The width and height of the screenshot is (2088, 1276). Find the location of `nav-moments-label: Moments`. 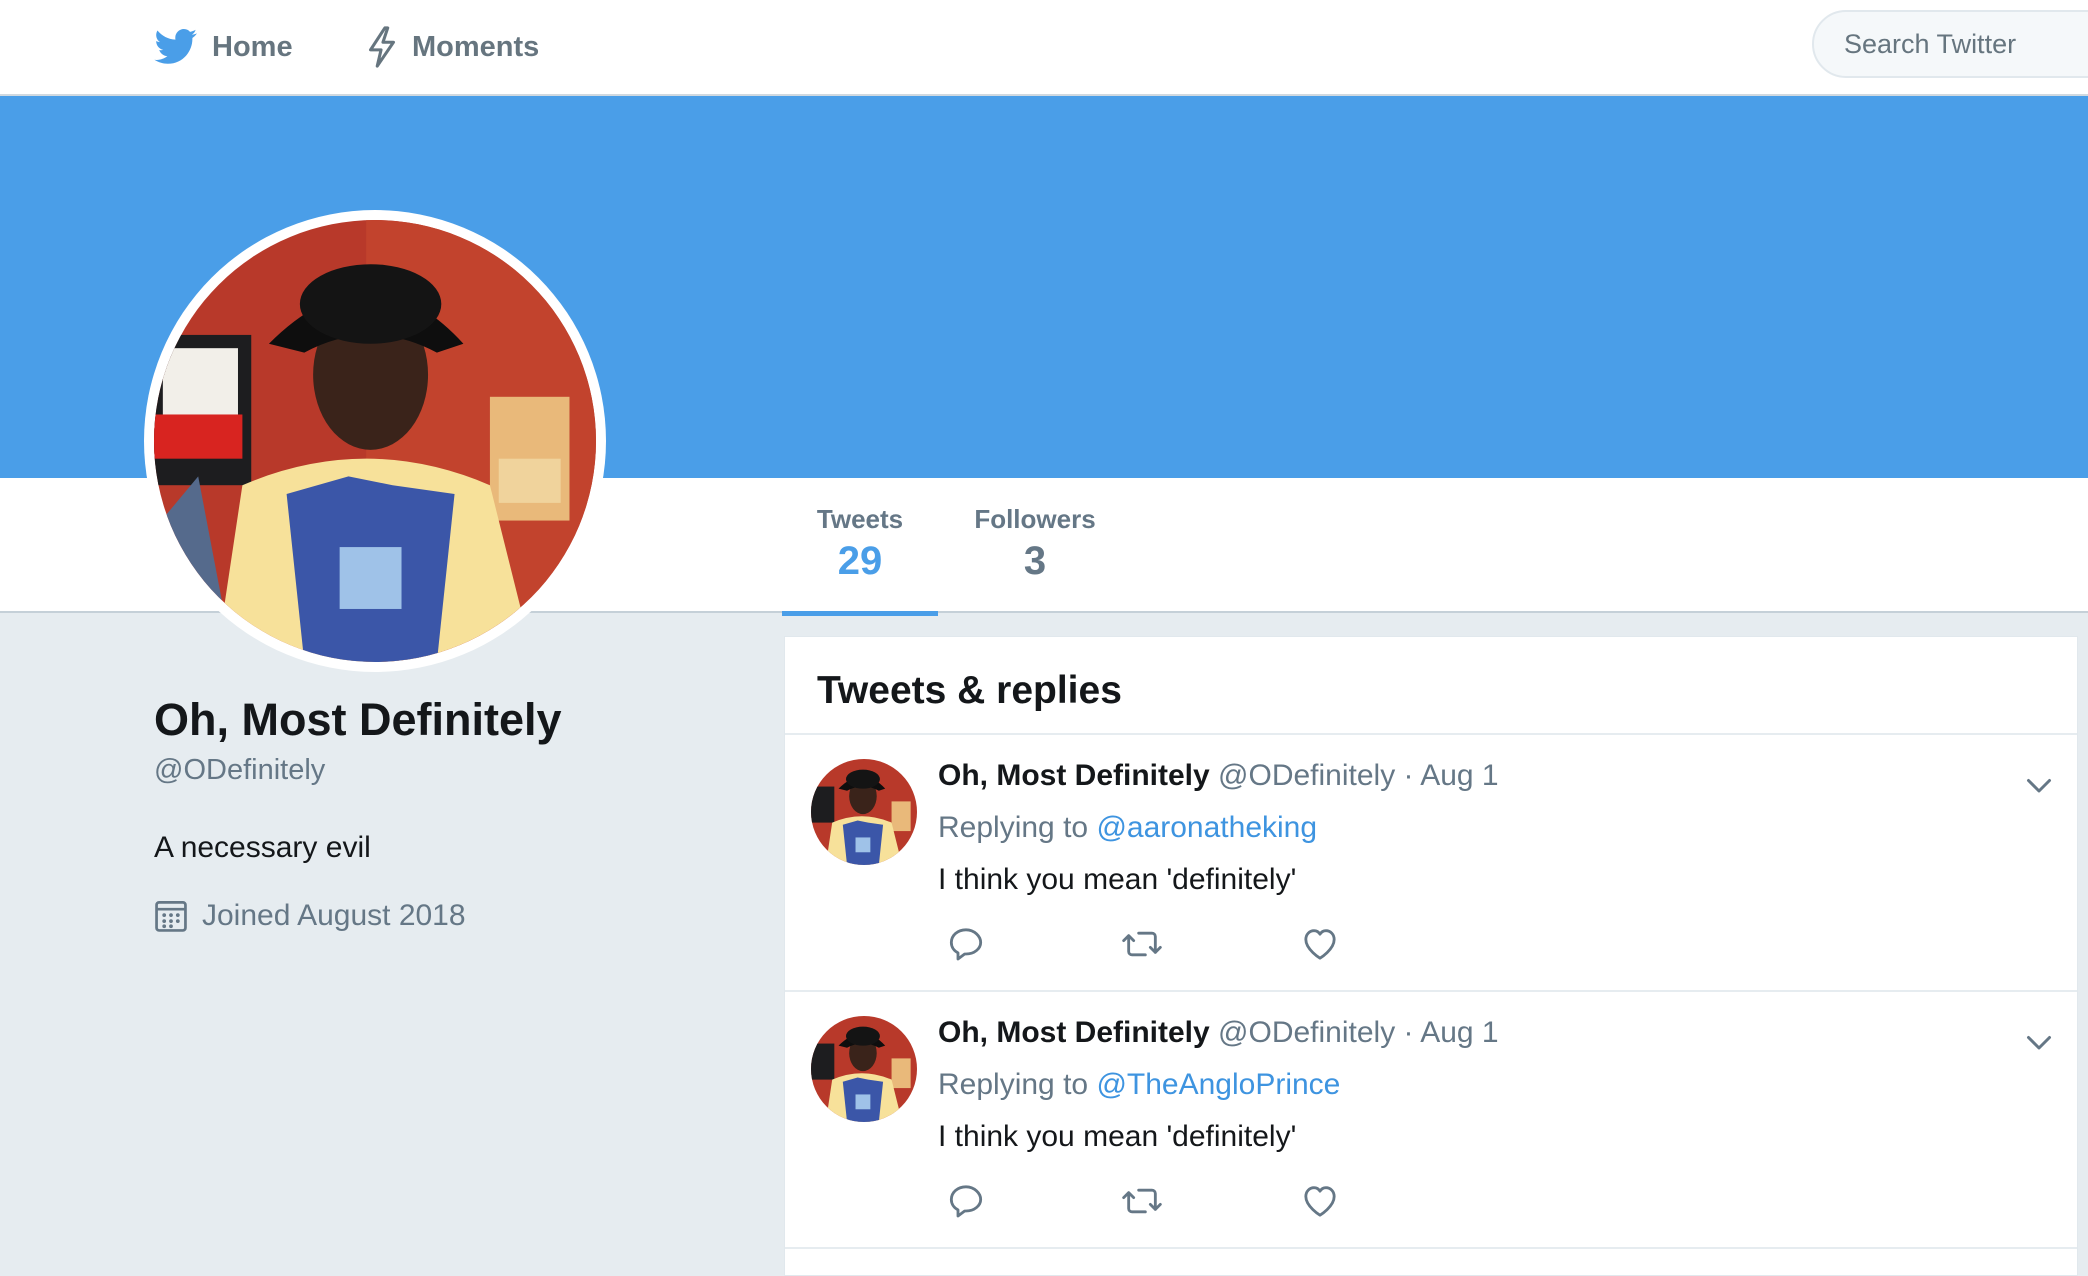

nav-moments-label: Moments is located at coordinates (476, 46).